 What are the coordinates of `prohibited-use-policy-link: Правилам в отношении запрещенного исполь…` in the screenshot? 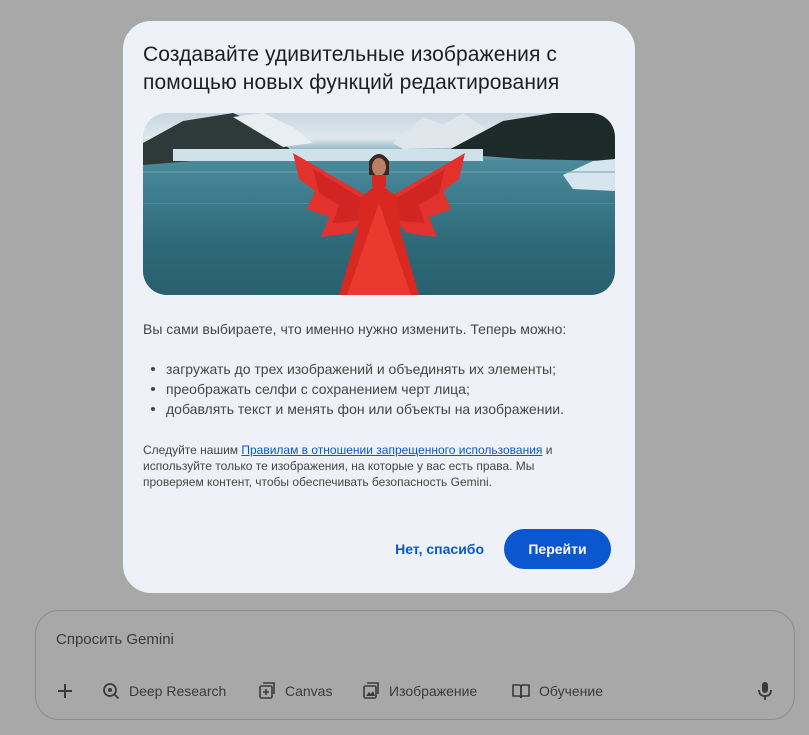 It's located at (391, 450).